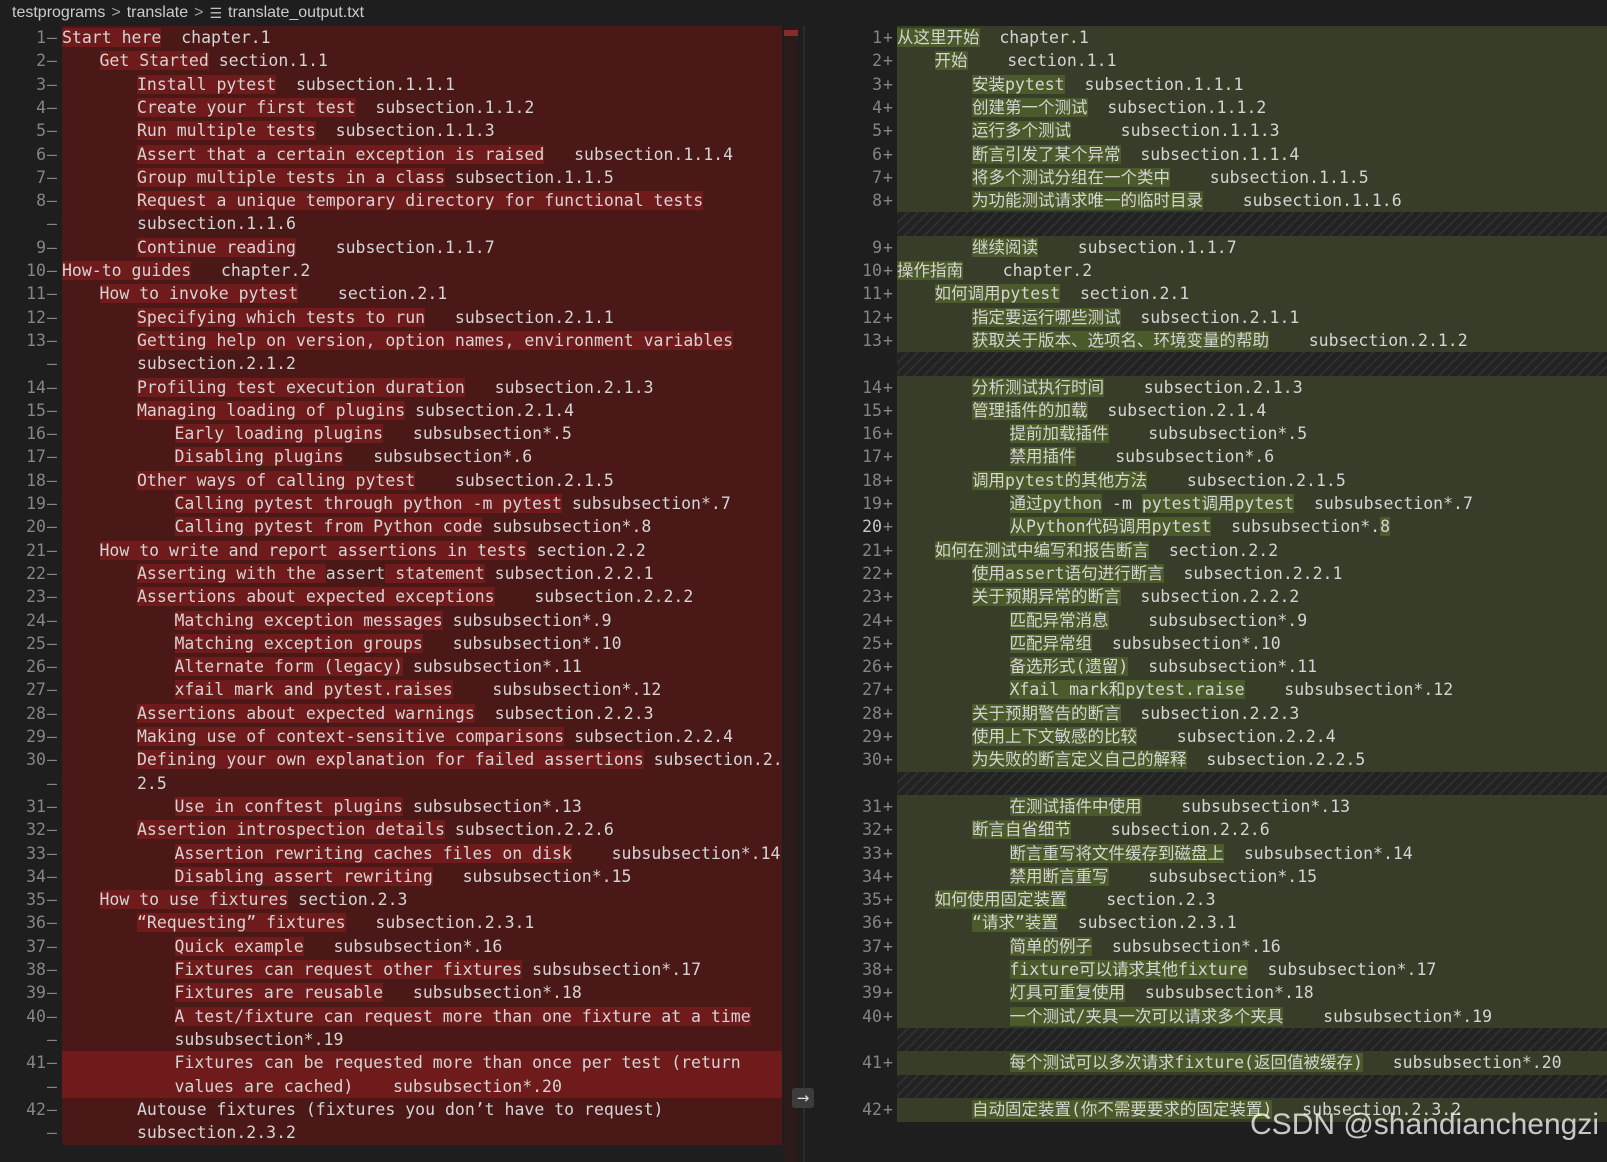 The image size is (1607, 1162). I want to click on removed-line: 3— Install pytest subsection.1.1.1, so click(400, 84).